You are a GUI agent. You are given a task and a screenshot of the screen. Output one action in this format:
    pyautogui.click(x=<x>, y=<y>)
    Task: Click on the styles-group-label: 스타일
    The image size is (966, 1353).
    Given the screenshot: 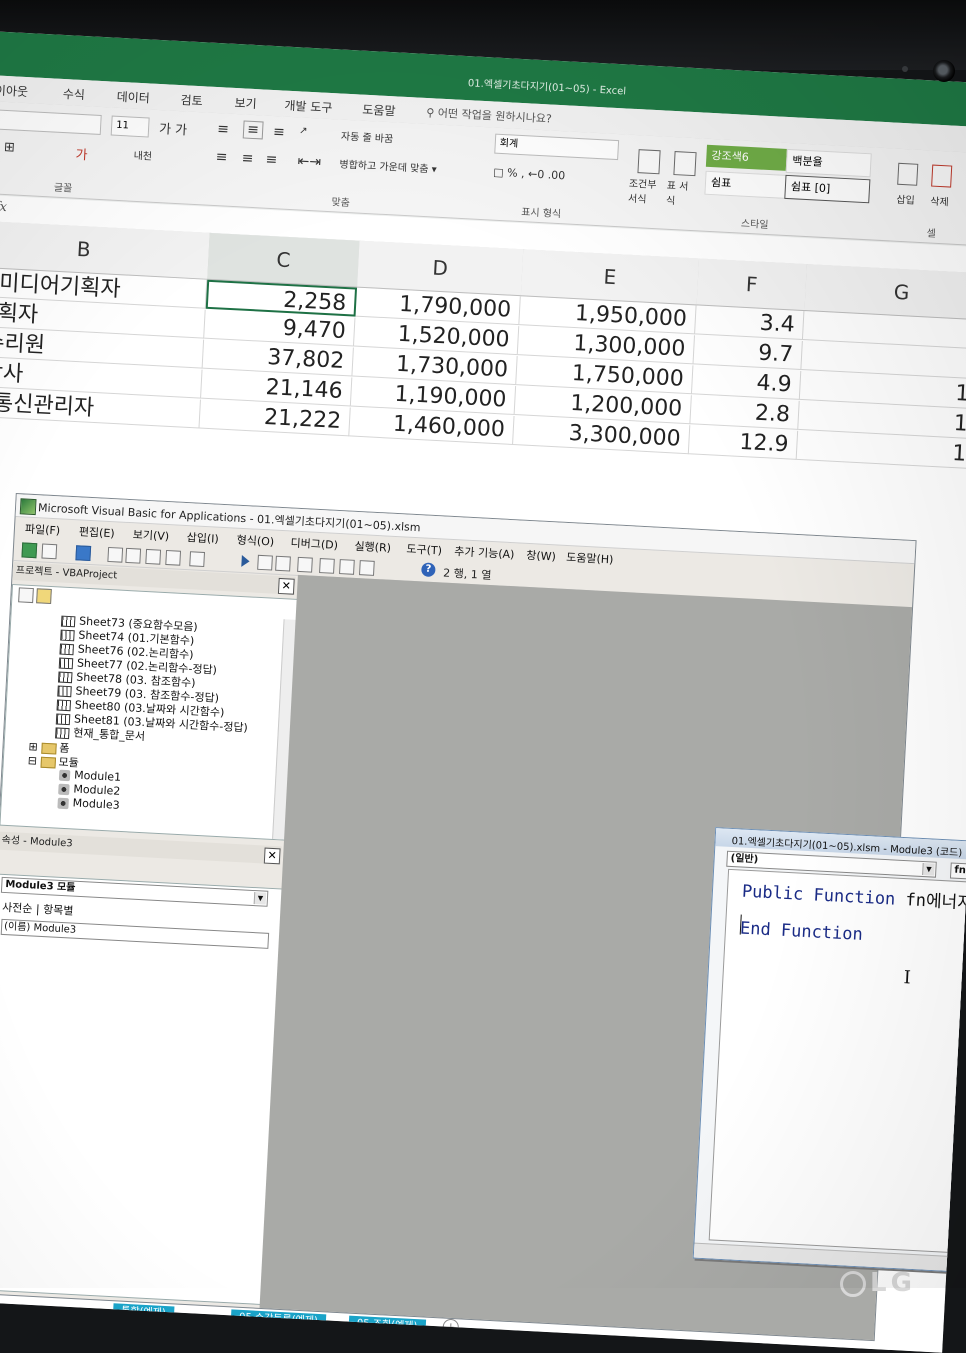 What is the action you would take?
    pyautogui.click(x=754, y=225)
    